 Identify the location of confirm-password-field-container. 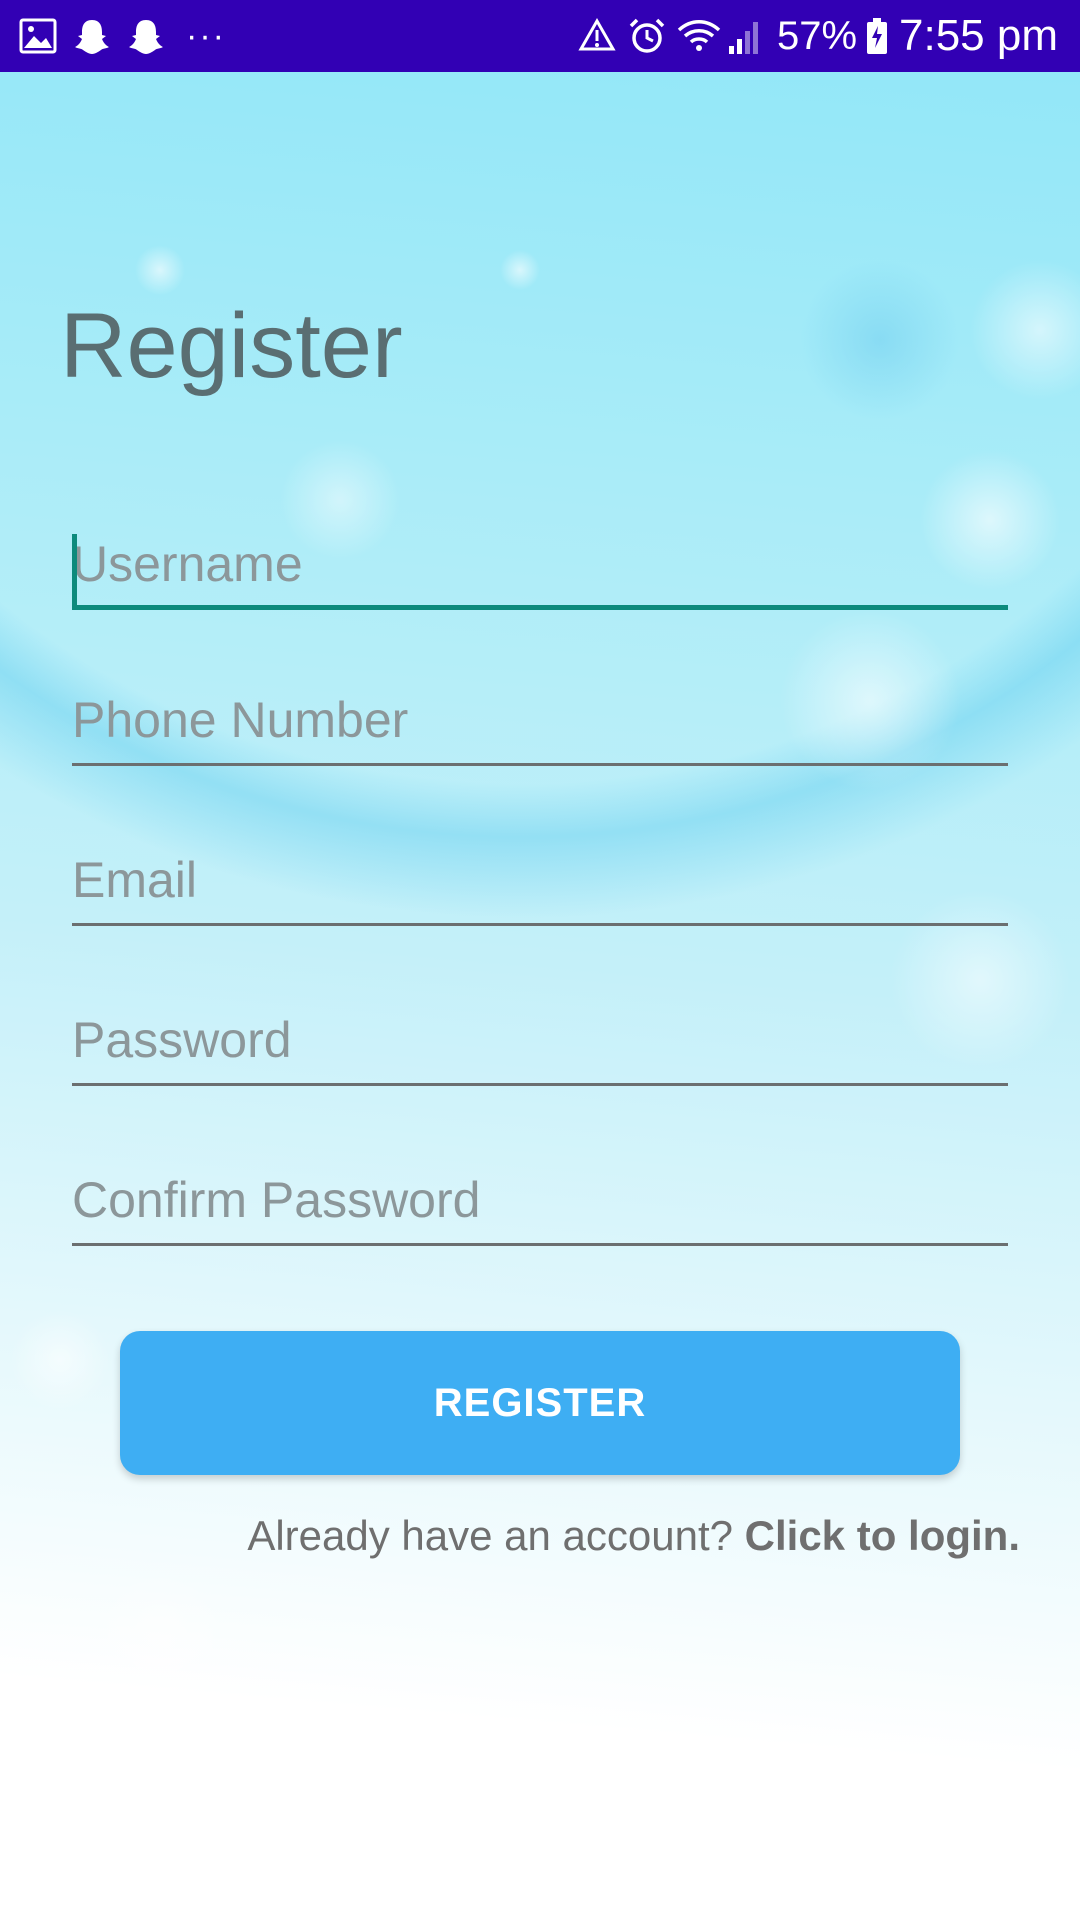
(540, 1201).